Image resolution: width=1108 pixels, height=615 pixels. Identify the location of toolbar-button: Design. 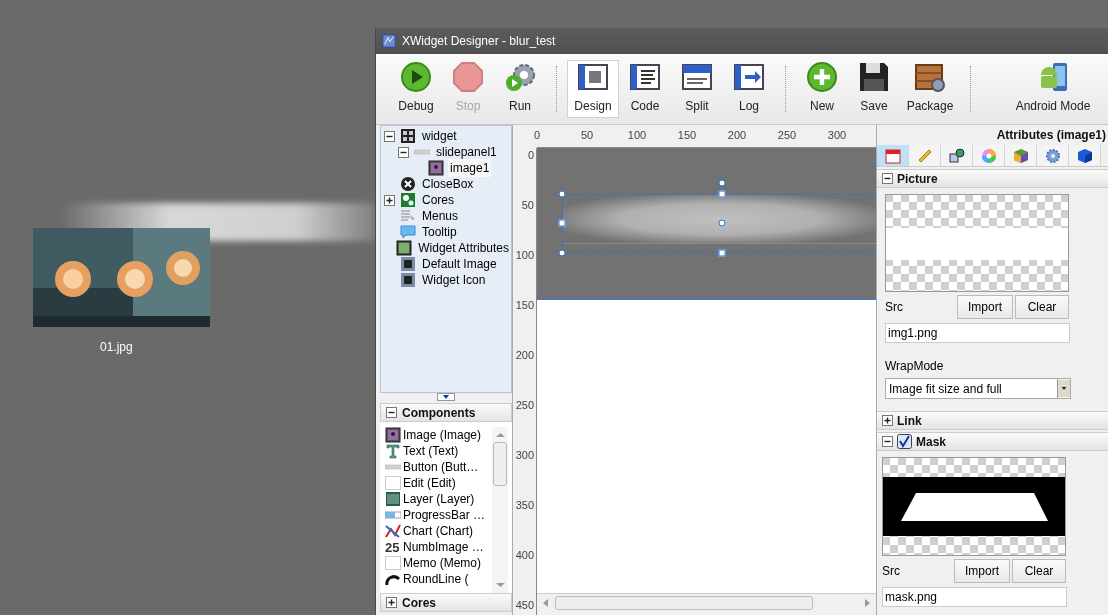
(593, 89).